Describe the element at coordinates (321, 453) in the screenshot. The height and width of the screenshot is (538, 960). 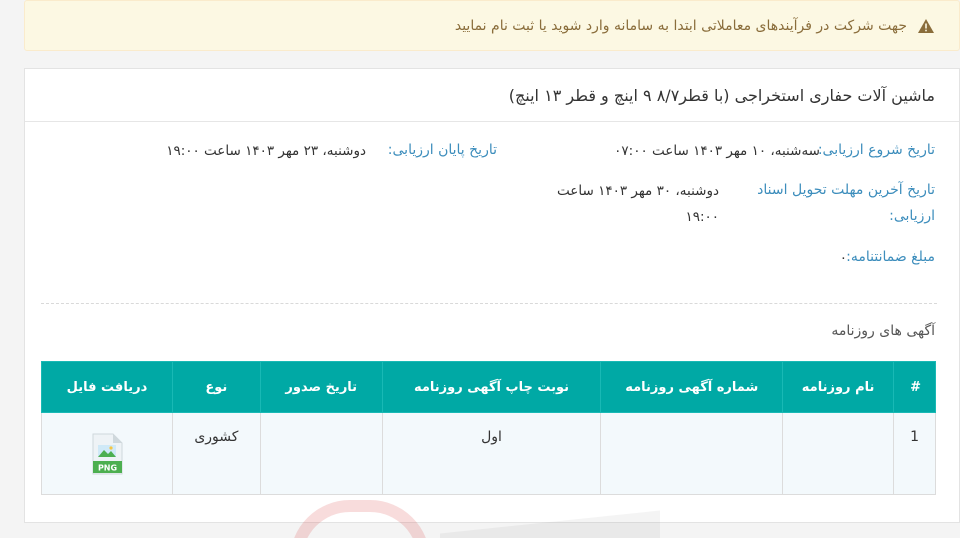
I see `cell-issue-date` at that location.